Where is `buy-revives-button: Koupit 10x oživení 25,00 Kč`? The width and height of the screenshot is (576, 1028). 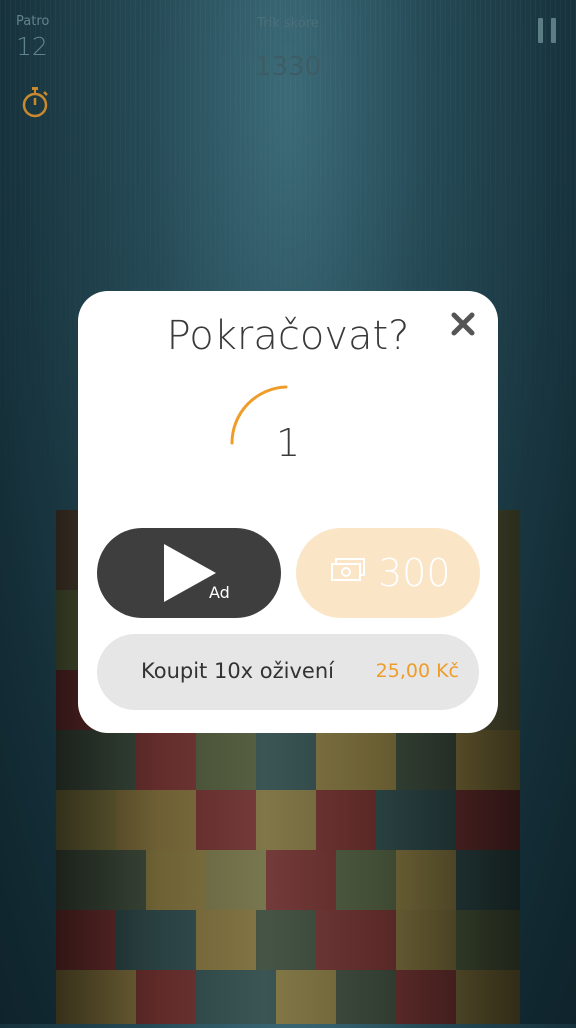
buy-revives-button: Koupit 10x oživení 25,00 Kč is located at coordinates (288, 672).